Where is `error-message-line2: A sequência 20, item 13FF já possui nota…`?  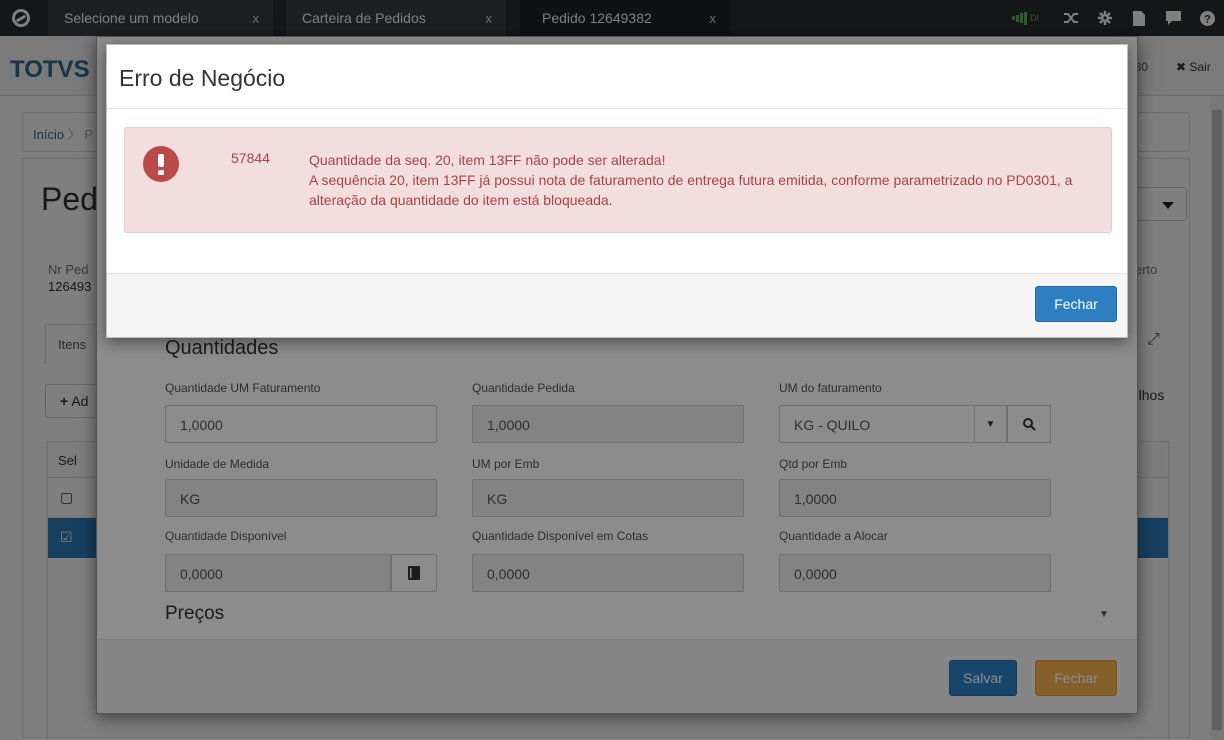 error-message-line2: A sequência 20, item 13FF já possui nota… is located at coordinates (691, 190).